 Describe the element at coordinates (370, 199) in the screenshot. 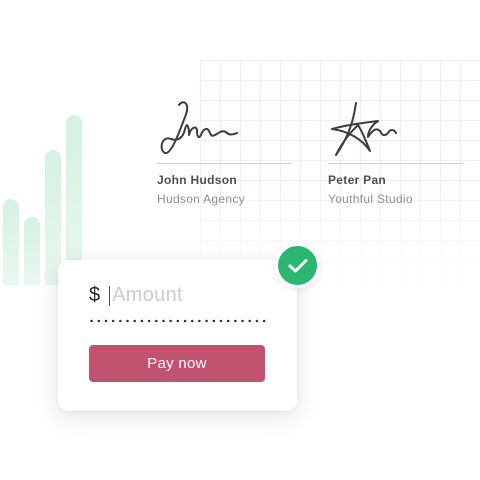

I see `signer-company: Youthful Studio` at that location.